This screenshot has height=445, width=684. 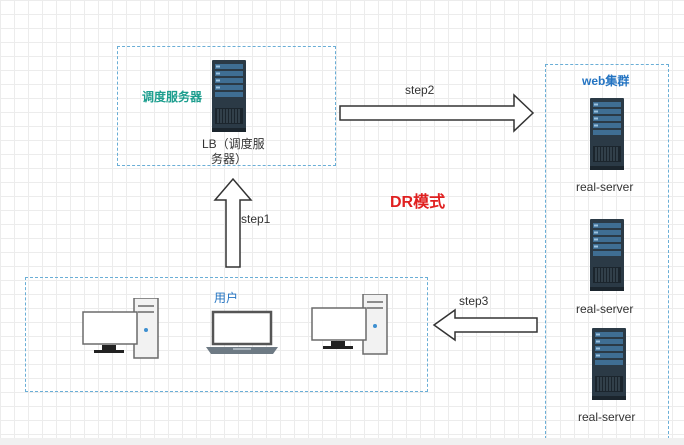 I want to click on step1-label: step1, so click(x=256, y=219).